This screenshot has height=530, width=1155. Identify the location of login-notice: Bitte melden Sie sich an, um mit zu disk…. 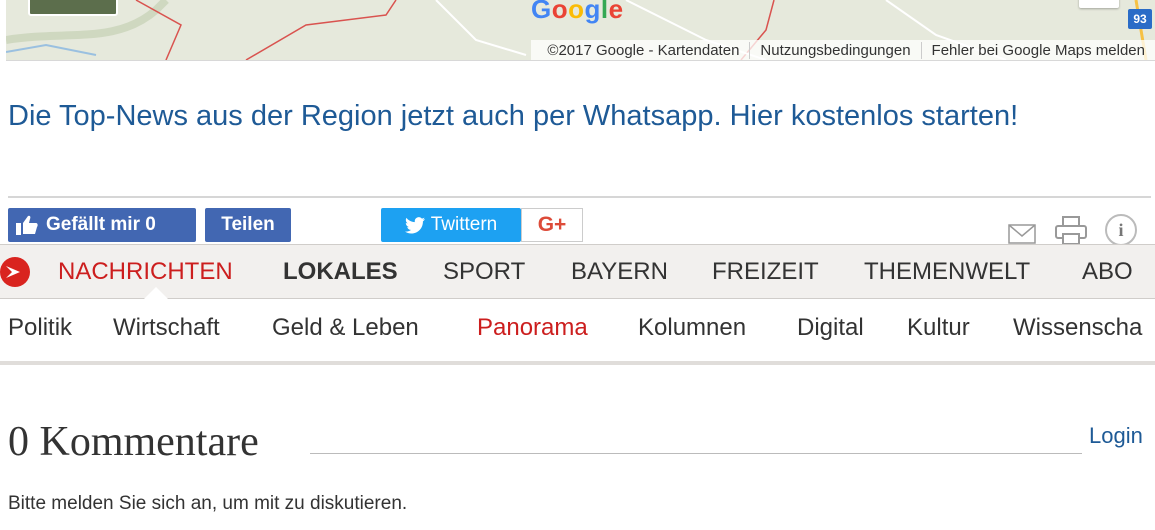
(208, 503).